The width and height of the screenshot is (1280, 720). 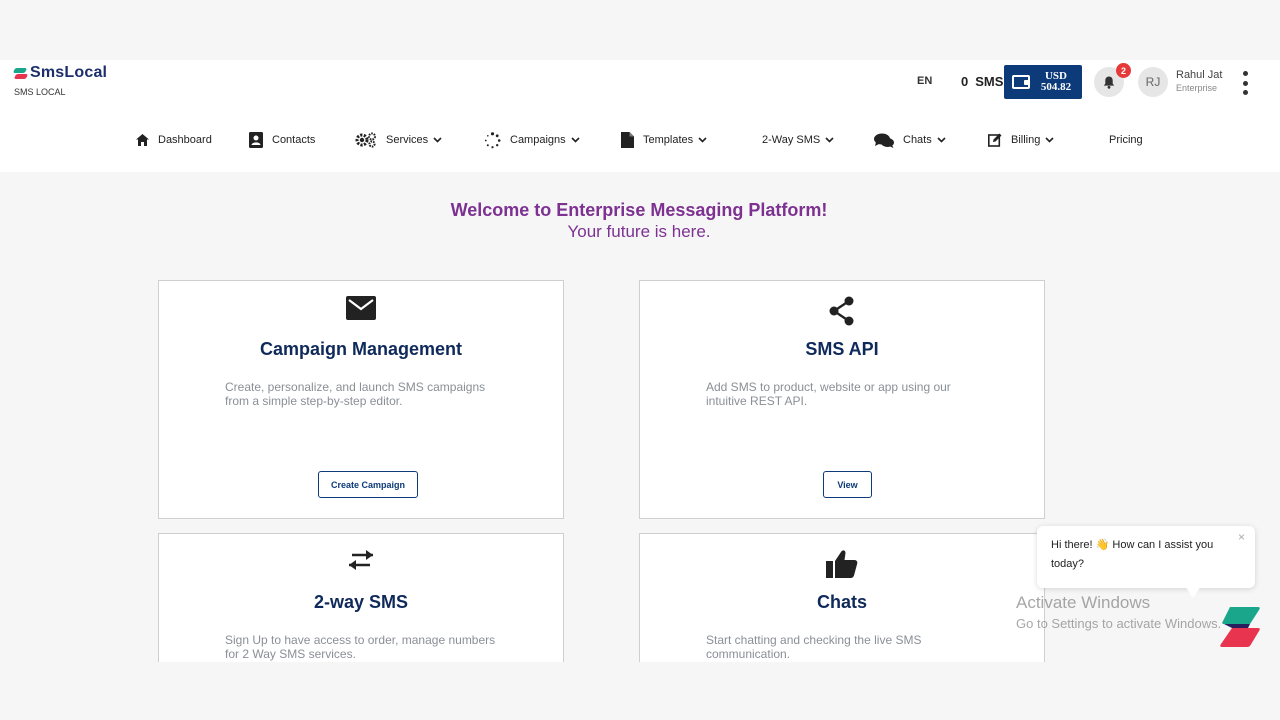 I want to click on spinner-icon, so click(x=492, y=139).